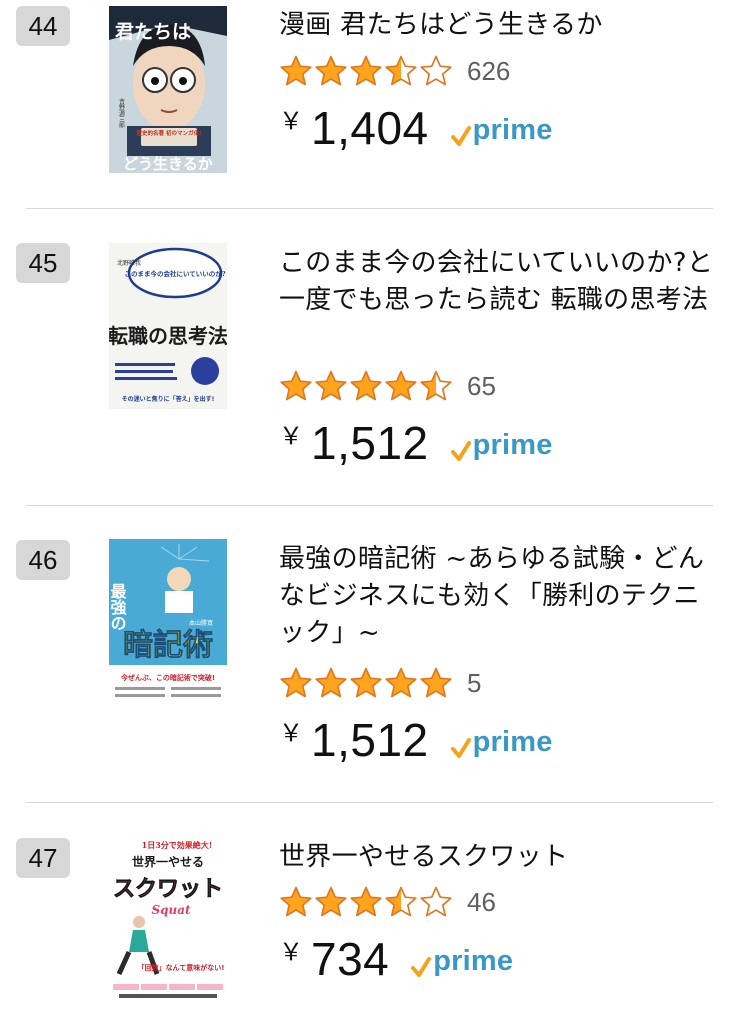 This screenshot has width=739, height=1024. Describe the element at coordinates (43, 560) in the screenshot. I see `rank-badge: 46` at that location.